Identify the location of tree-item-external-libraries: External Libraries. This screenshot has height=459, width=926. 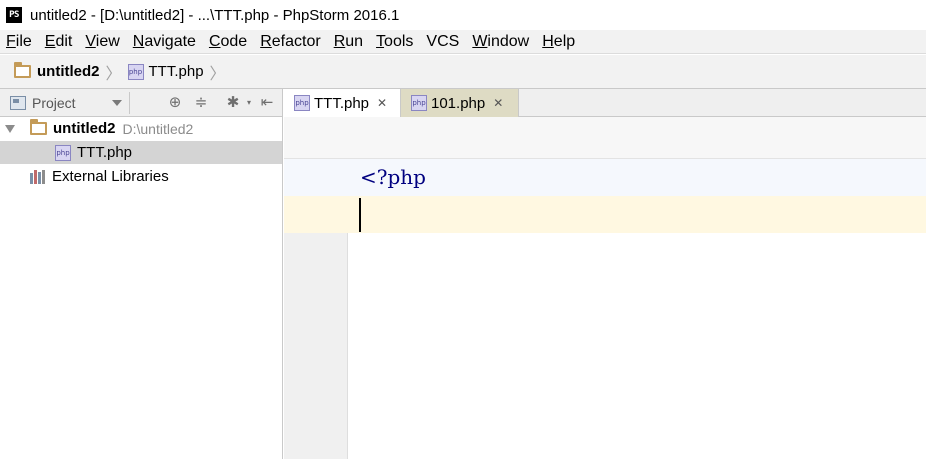
(141, 176).